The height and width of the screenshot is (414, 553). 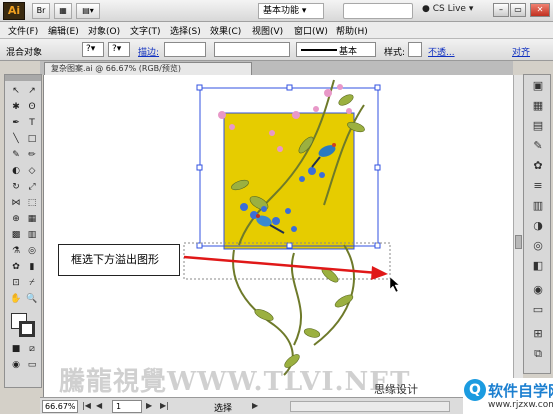 What do you see at coordinates (538, 266) in the screenshot?
I see `graphic-styles-icon: ◧` at bounding box center [538, 266].